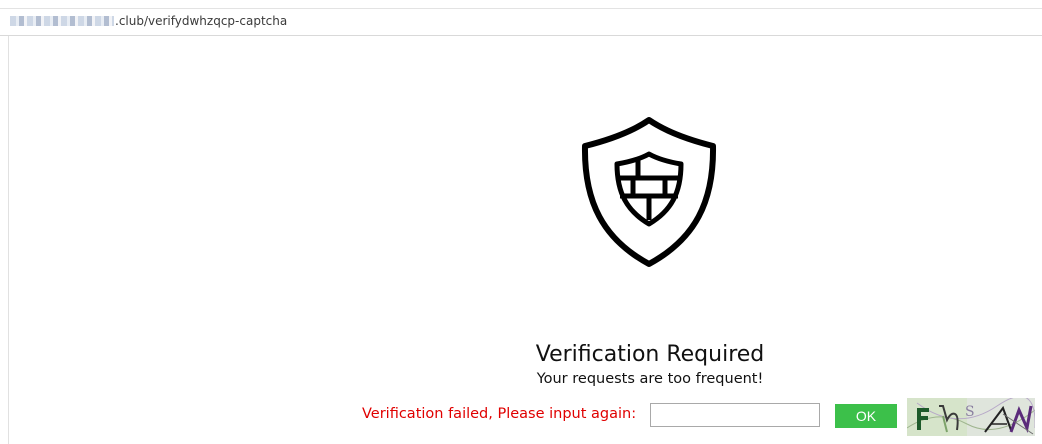  I want to click on url-display: .club/verifydwhzqcp-captcha, so click(148, 21).